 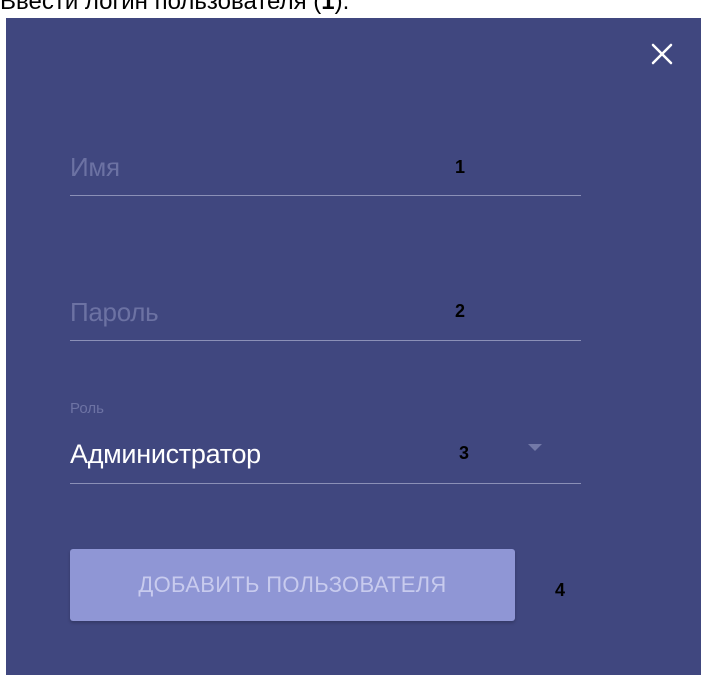 I want to click on annotation-marker-3: 3, so click(x=464, y=453).